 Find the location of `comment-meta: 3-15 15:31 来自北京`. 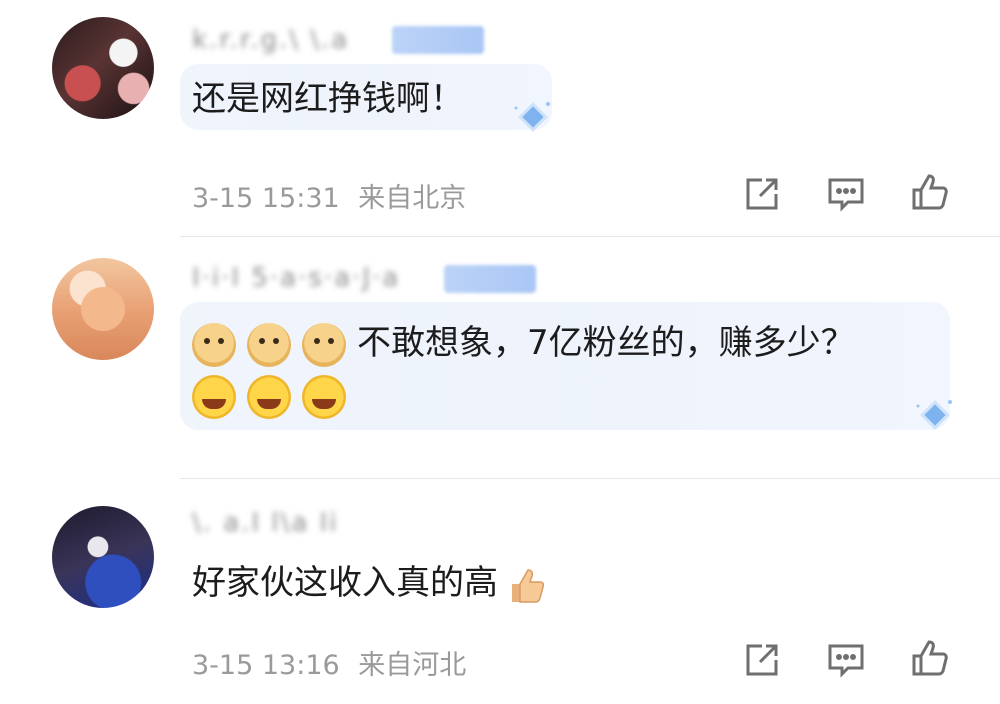

comment-meta: 3-15 15:31 来自北京 is located at coordinates (329, 195).